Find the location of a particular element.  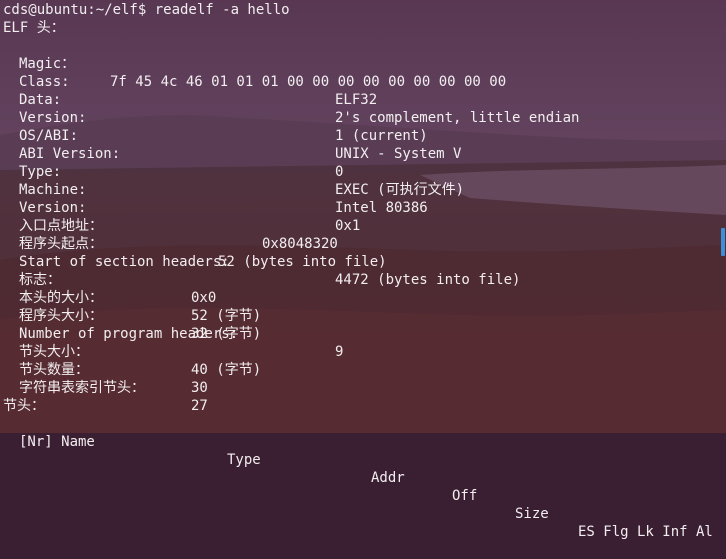

terminal-scrollbar is located at coordinates (723, 242).